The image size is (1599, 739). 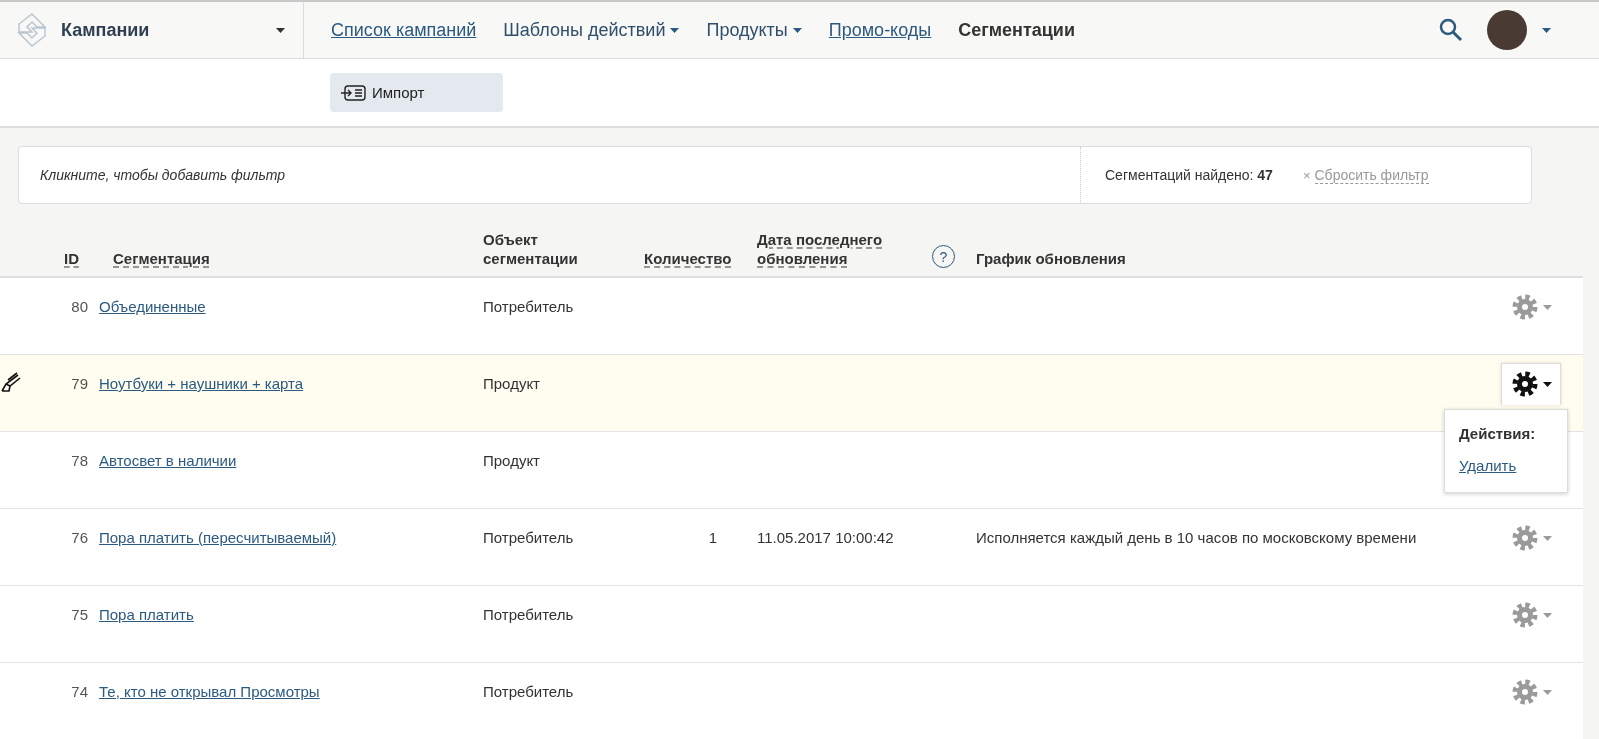 I want to click on nav-link: Список кампаний, so click(x=404, y=30).